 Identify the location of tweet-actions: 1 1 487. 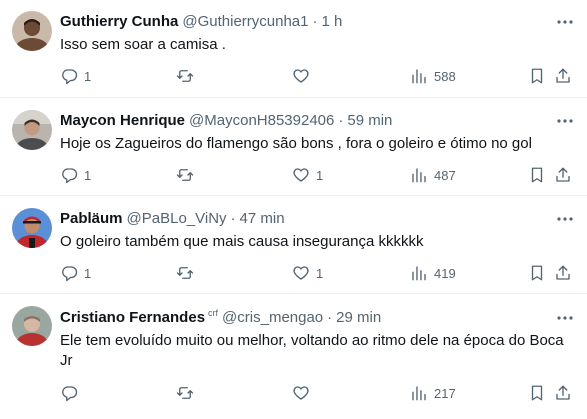
(315, 175).